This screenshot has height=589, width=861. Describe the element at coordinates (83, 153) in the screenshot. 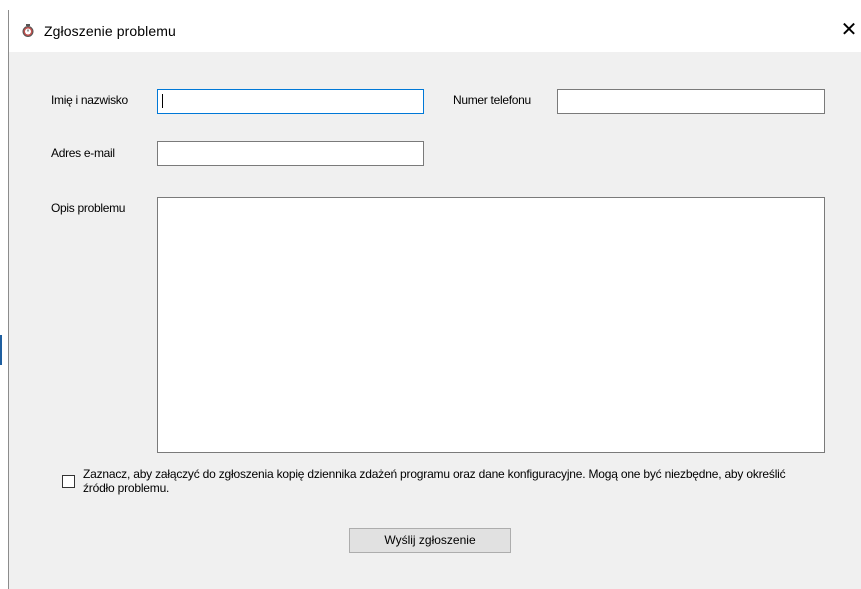

I see `email-label: Adres e-mail` at that location.